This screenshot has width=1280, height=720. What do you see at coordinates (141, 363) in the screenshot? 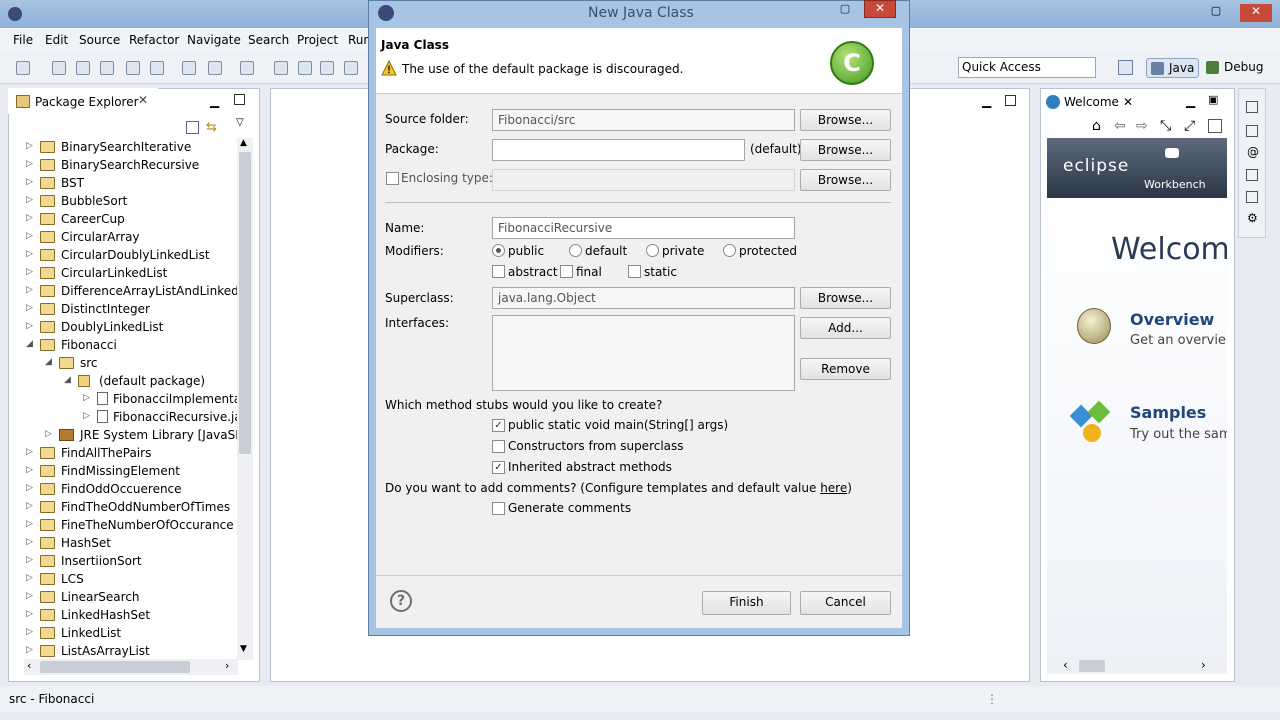
I see `tree-item: ◢ src` at bounding box center [141, 363].